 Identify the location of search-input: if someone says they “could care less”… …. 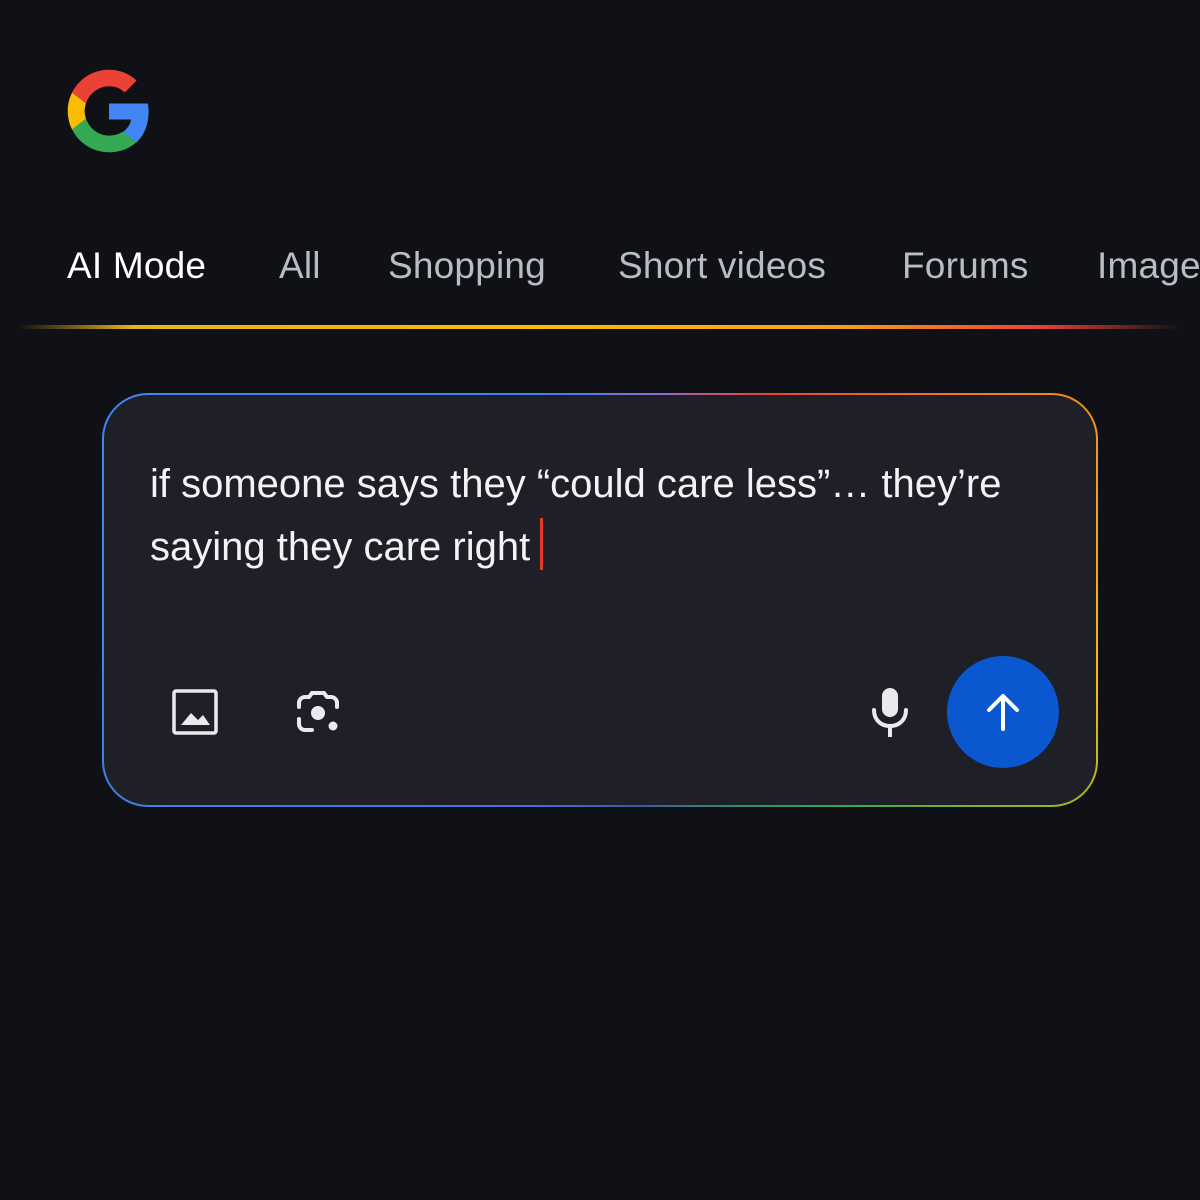
(600, 516).